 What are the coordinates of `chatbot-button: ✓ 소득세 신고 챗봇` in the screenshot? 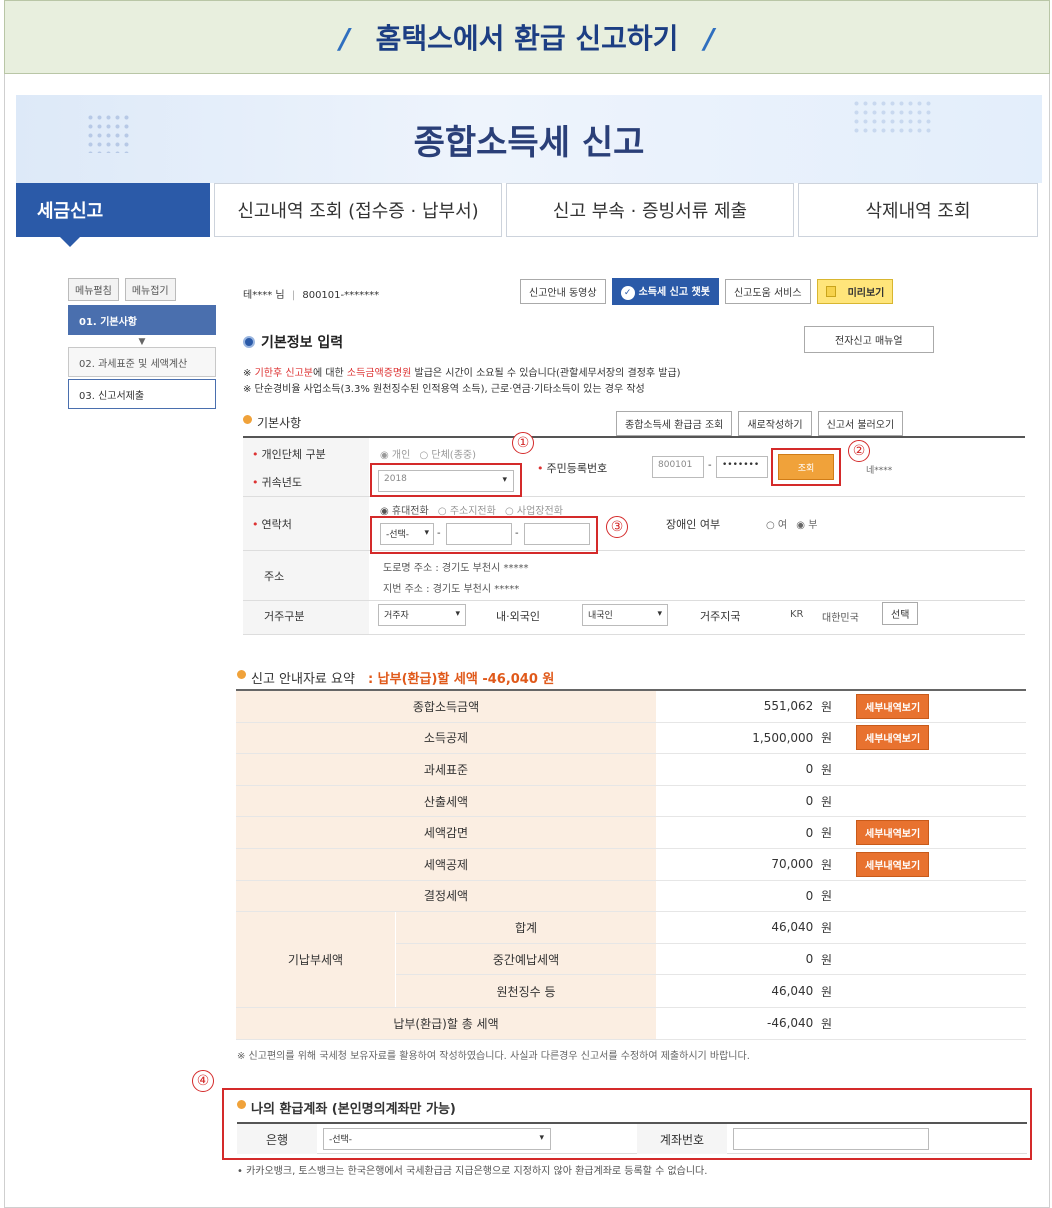 It's located at (665, 291).